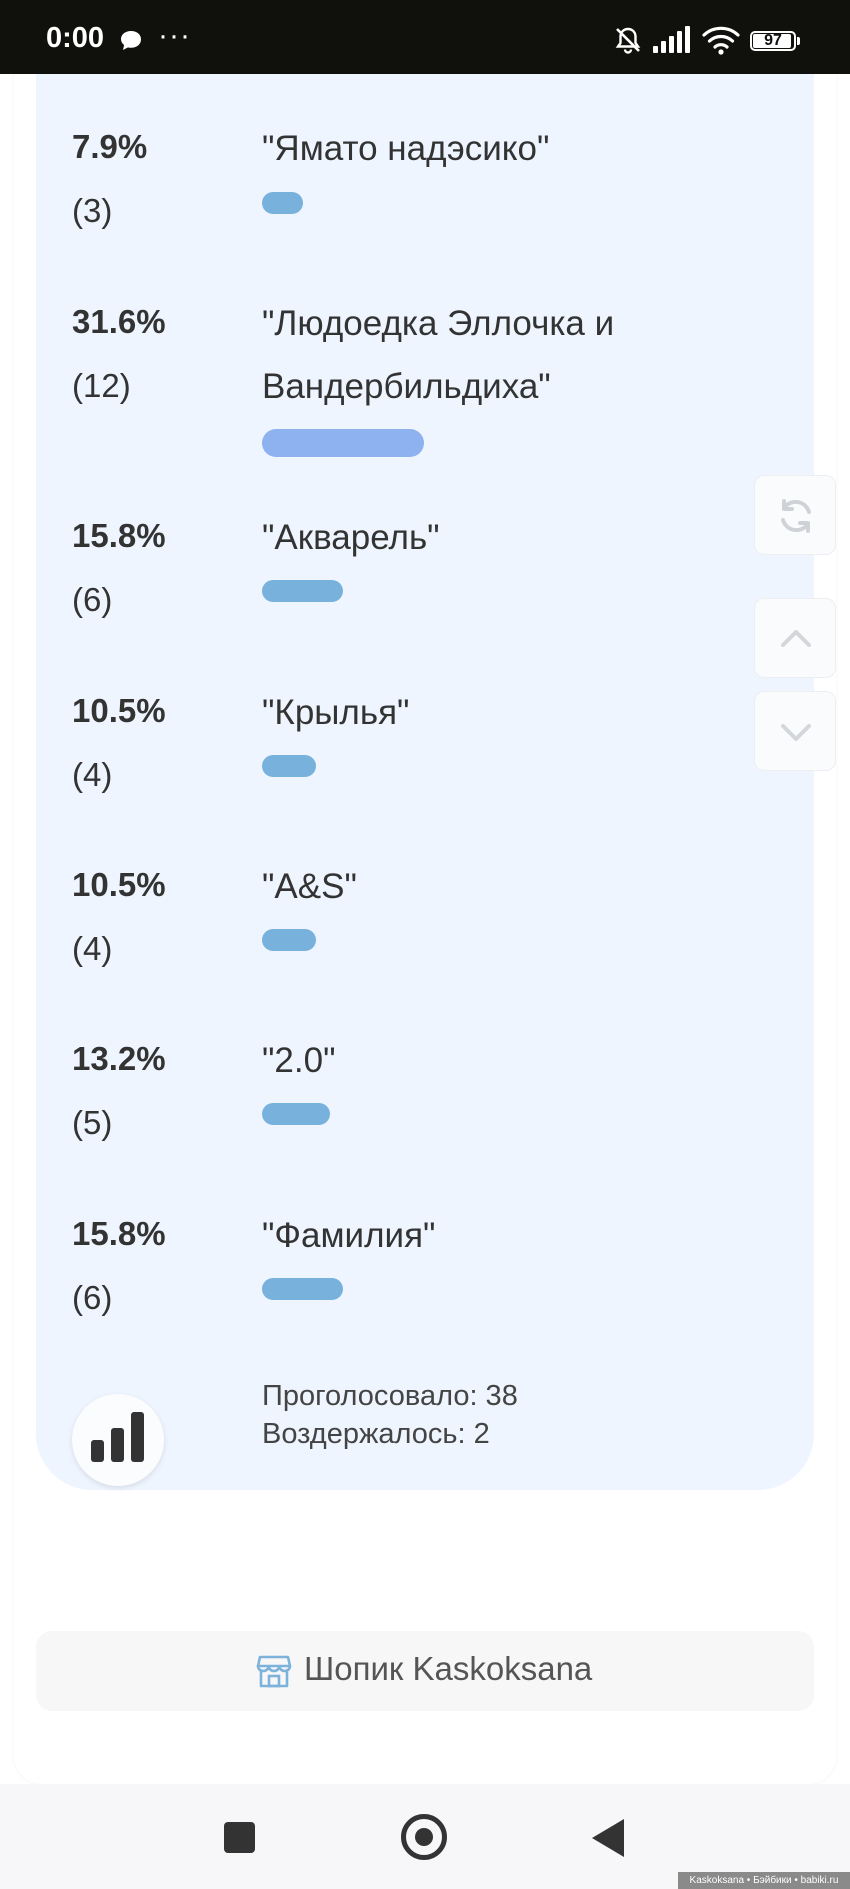  What do you see at coordinates (274, 1673) in the screenshot?
I see `storefront-icon` at bounding box center [274, 1673].